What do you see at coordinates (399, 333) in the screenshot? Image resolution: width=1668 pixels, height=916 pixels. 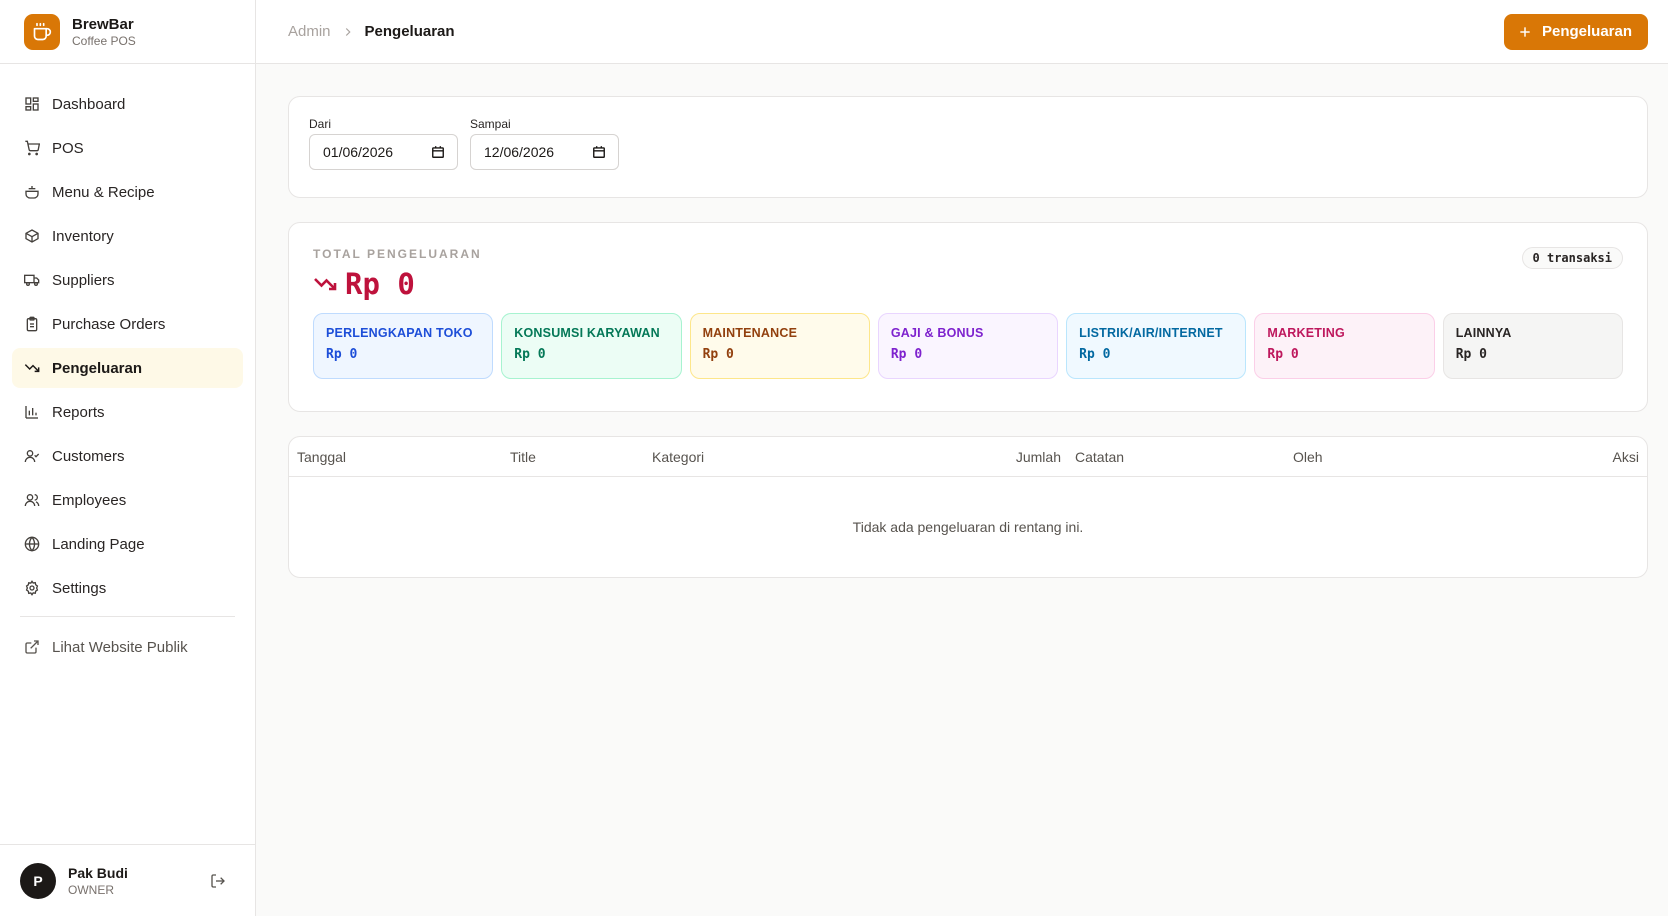 I see `category-name: PERLENGKAPAN TOKO` at bounding box center [399, 333].